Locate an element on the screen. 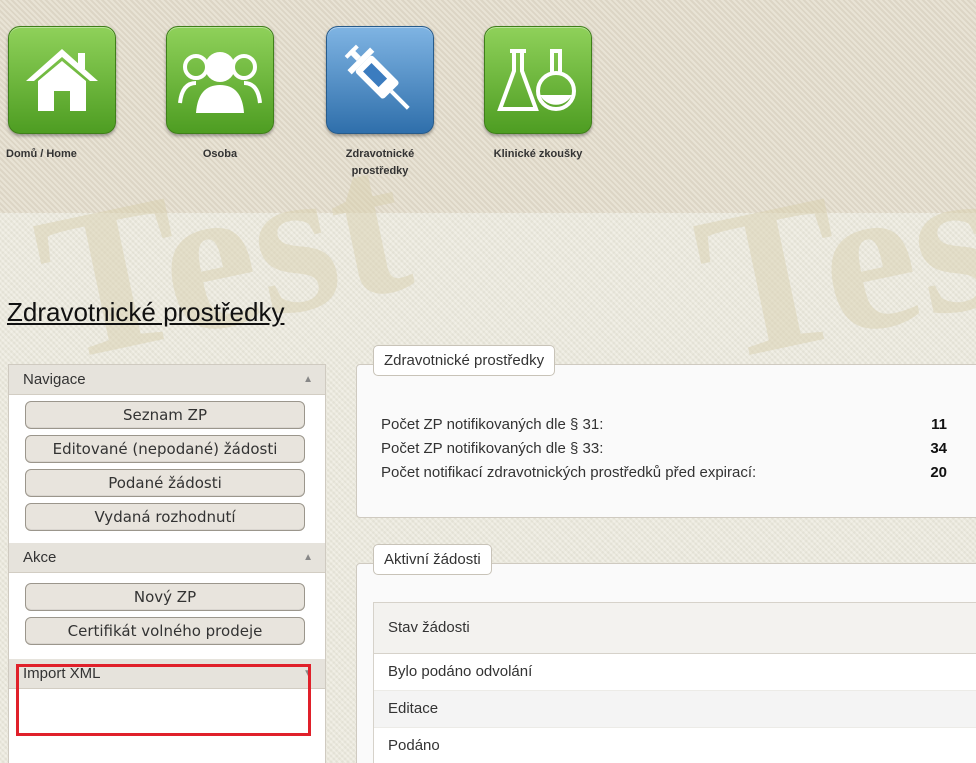  sidebar-section-import: Import XML ▼ is located at coordinates (167, 674).